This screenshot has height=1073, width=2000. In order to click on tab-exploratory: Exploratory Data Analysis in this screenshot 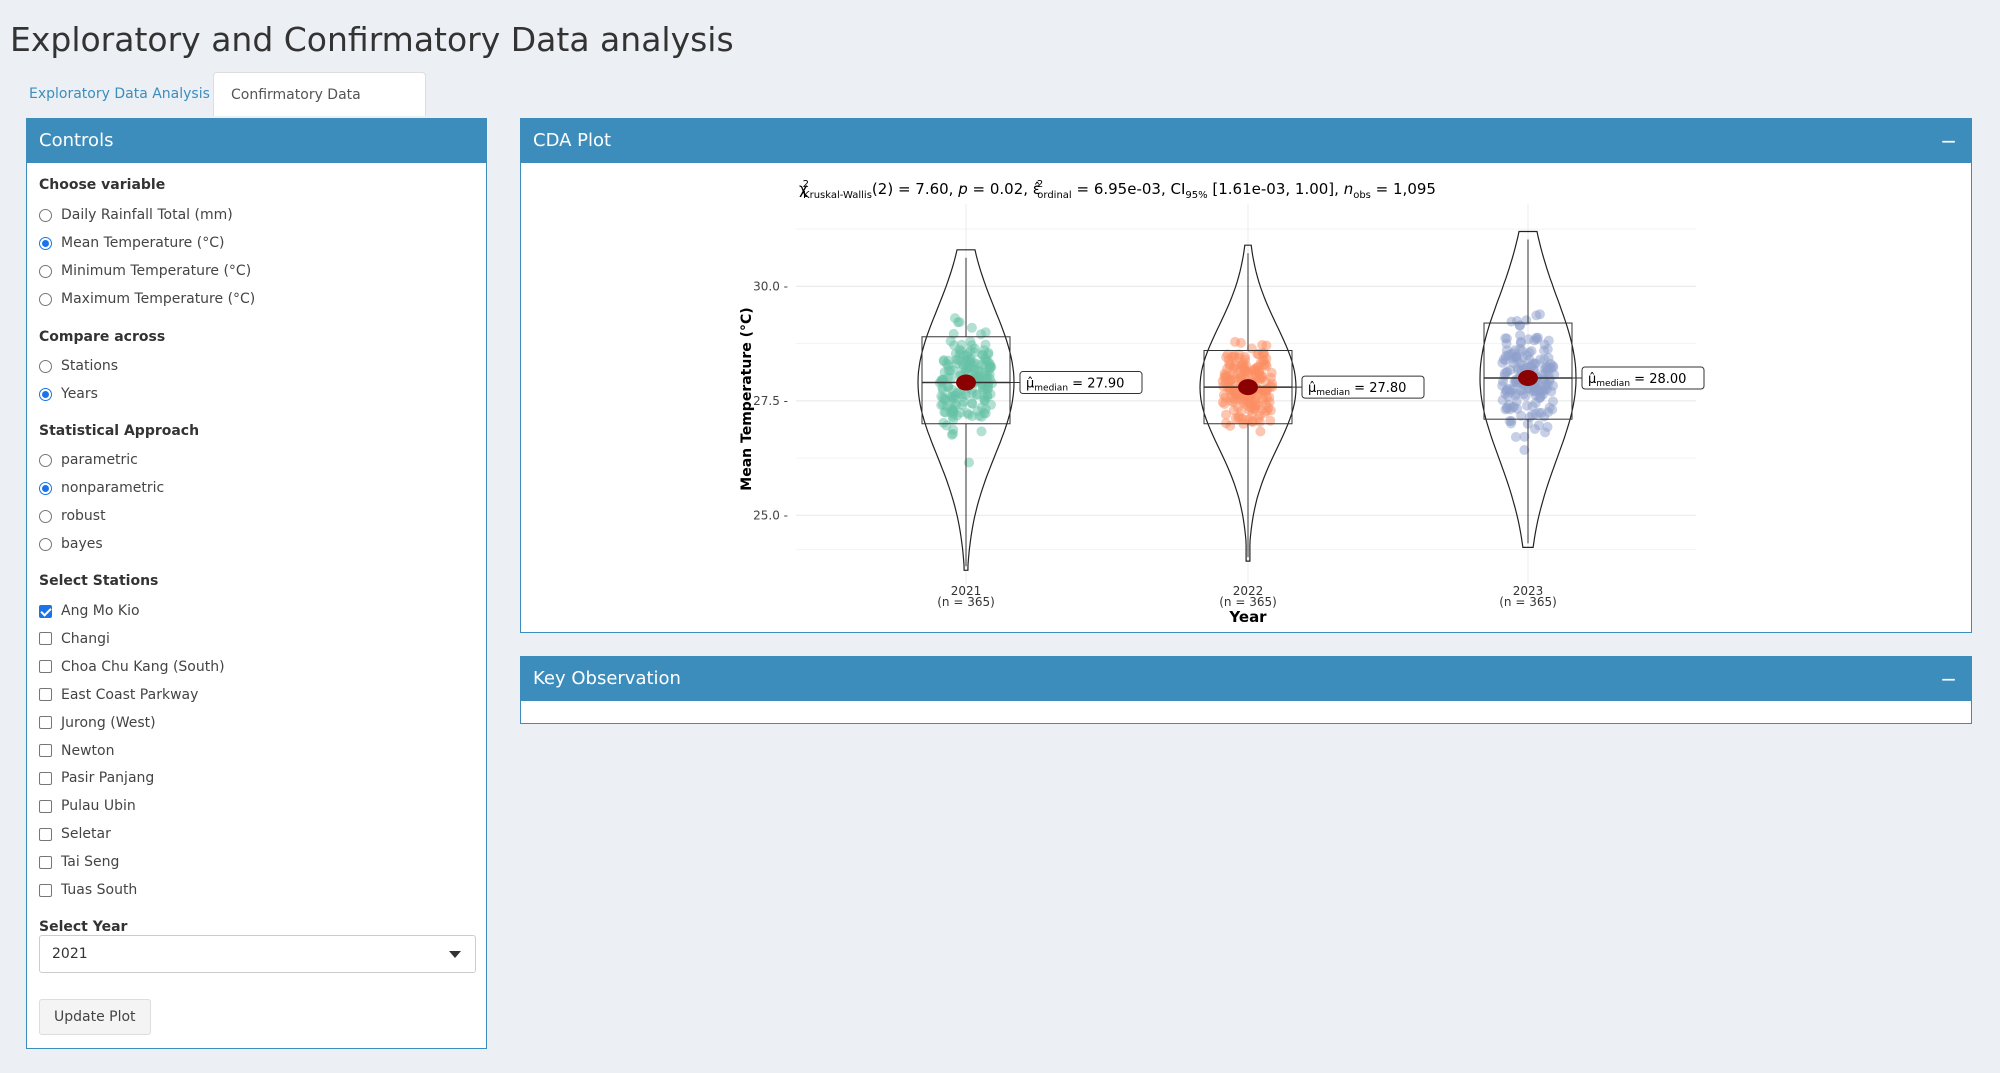, I will do `click(119, 94)`.